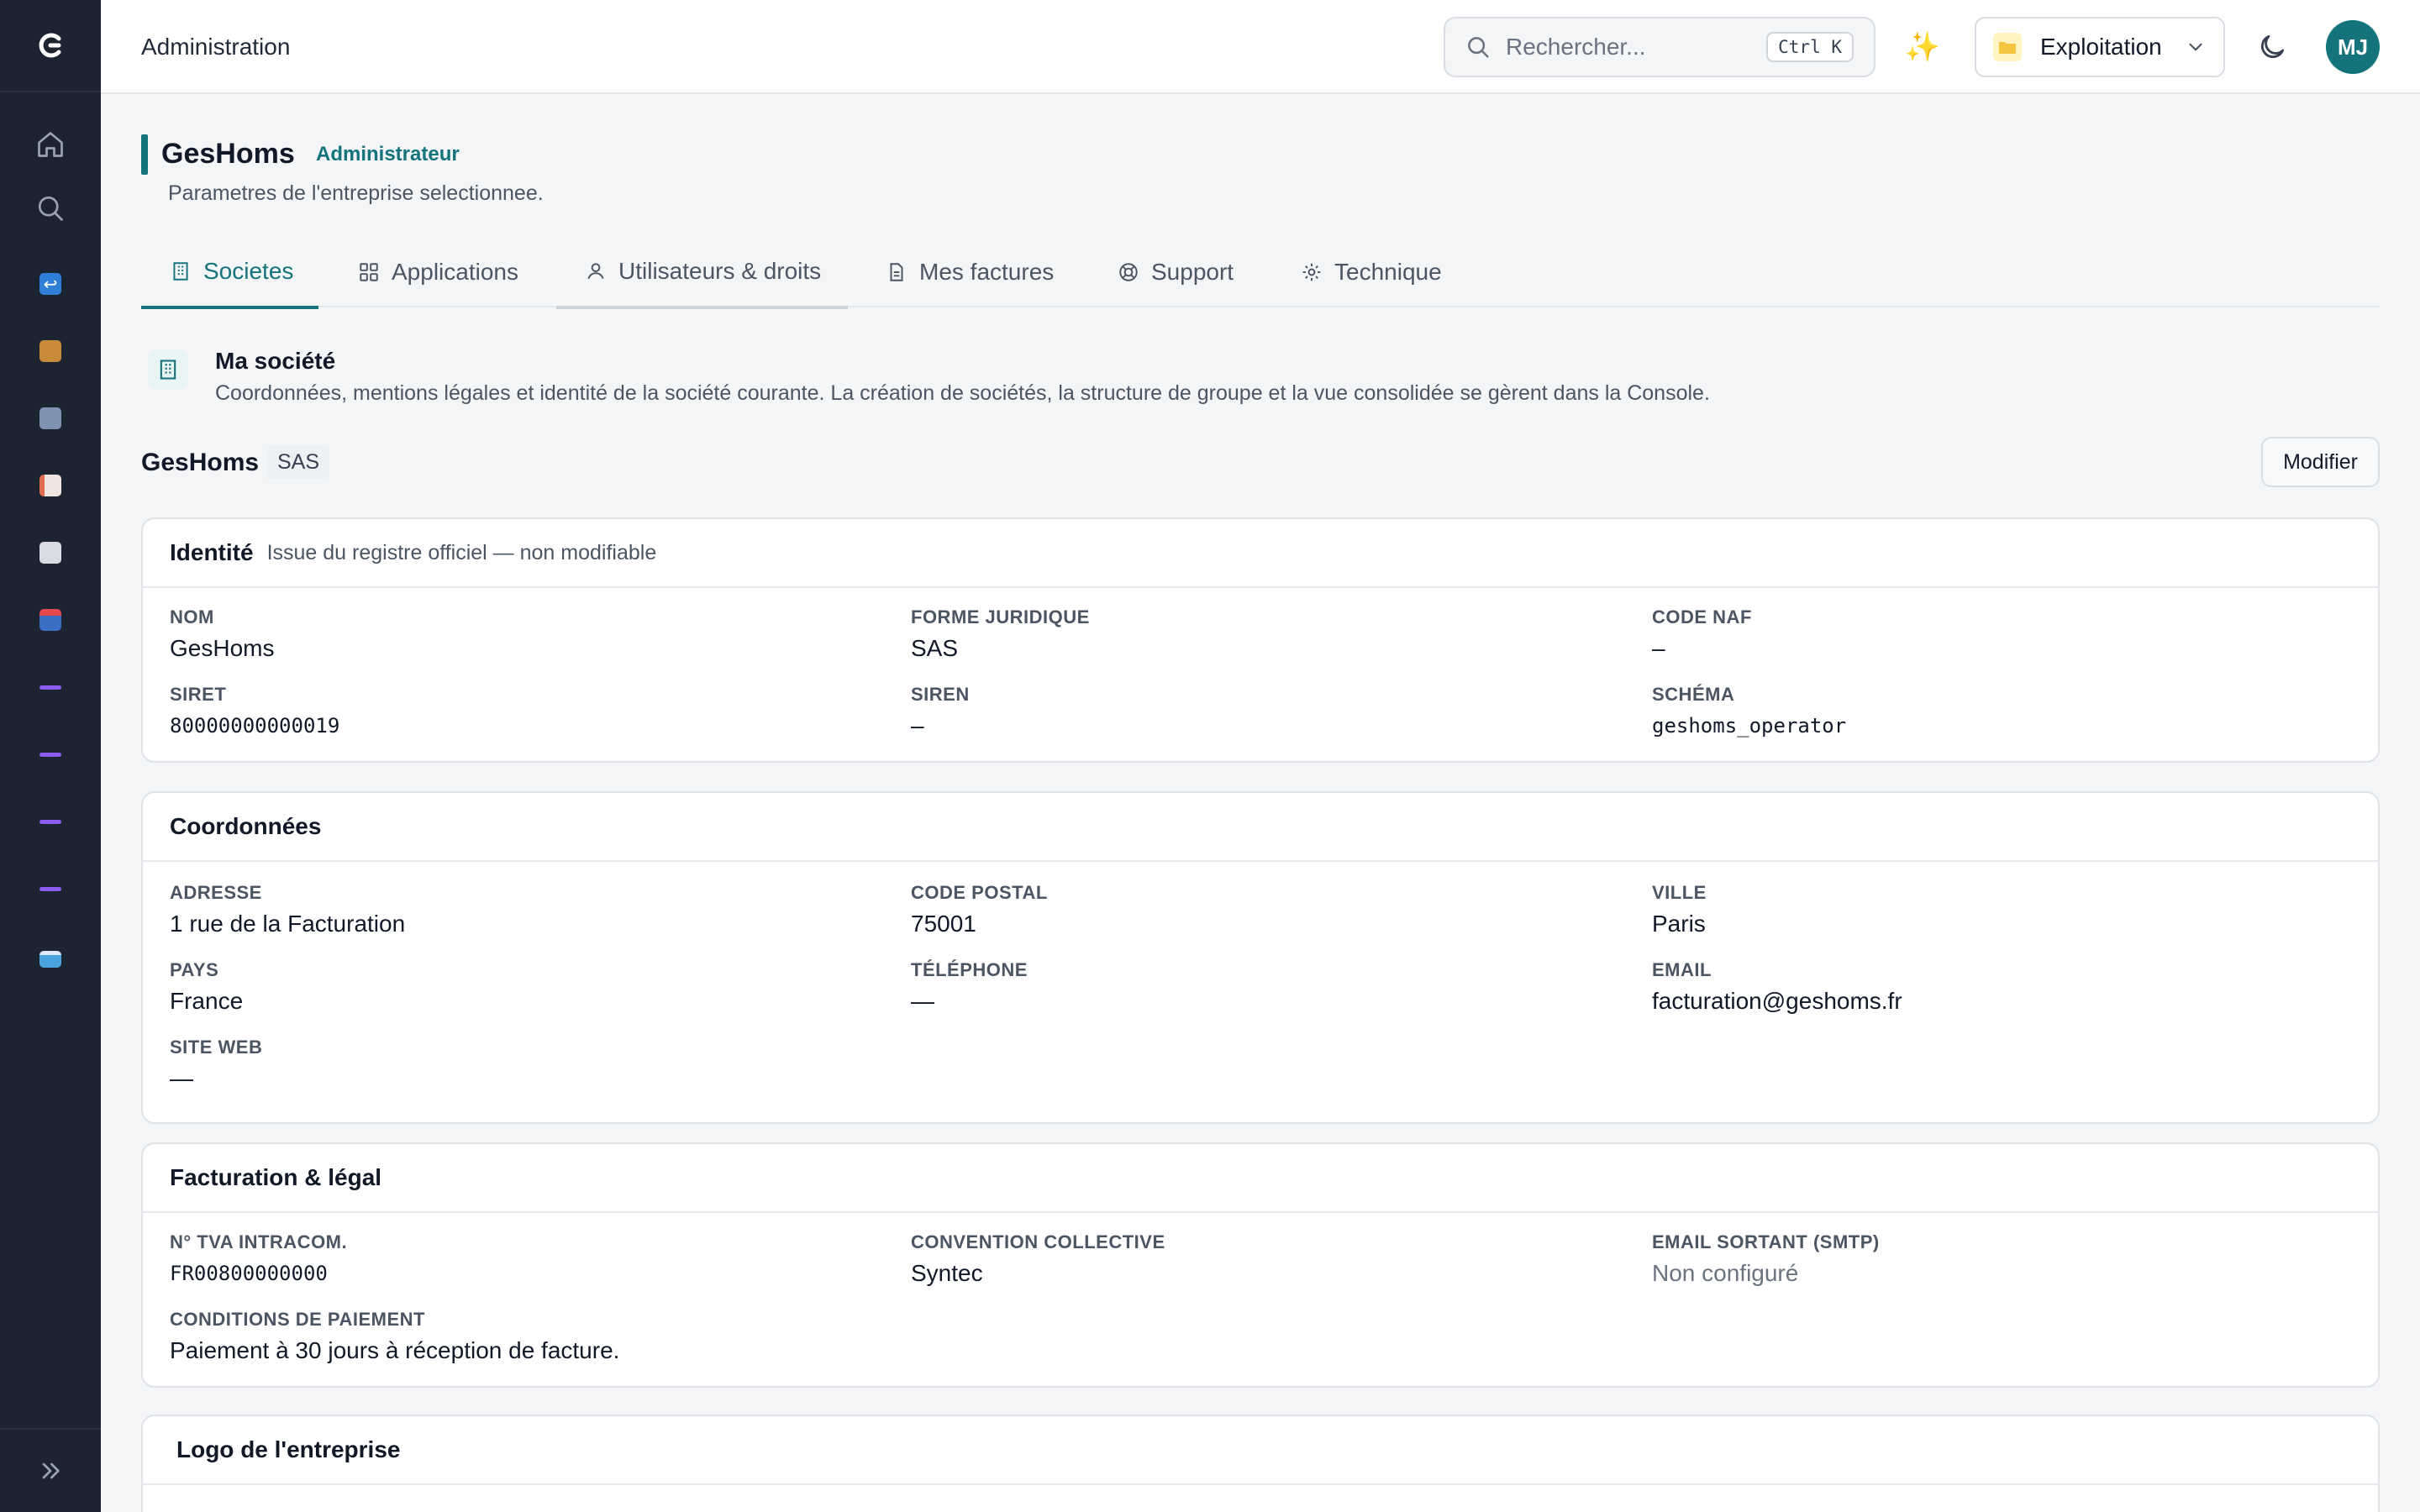 This screenshot has width=2420, height=1512. What do you see at coordinates (199, 694) in the screenshot?
I see `field-label: SIRET` at bounding box center [199, 694].